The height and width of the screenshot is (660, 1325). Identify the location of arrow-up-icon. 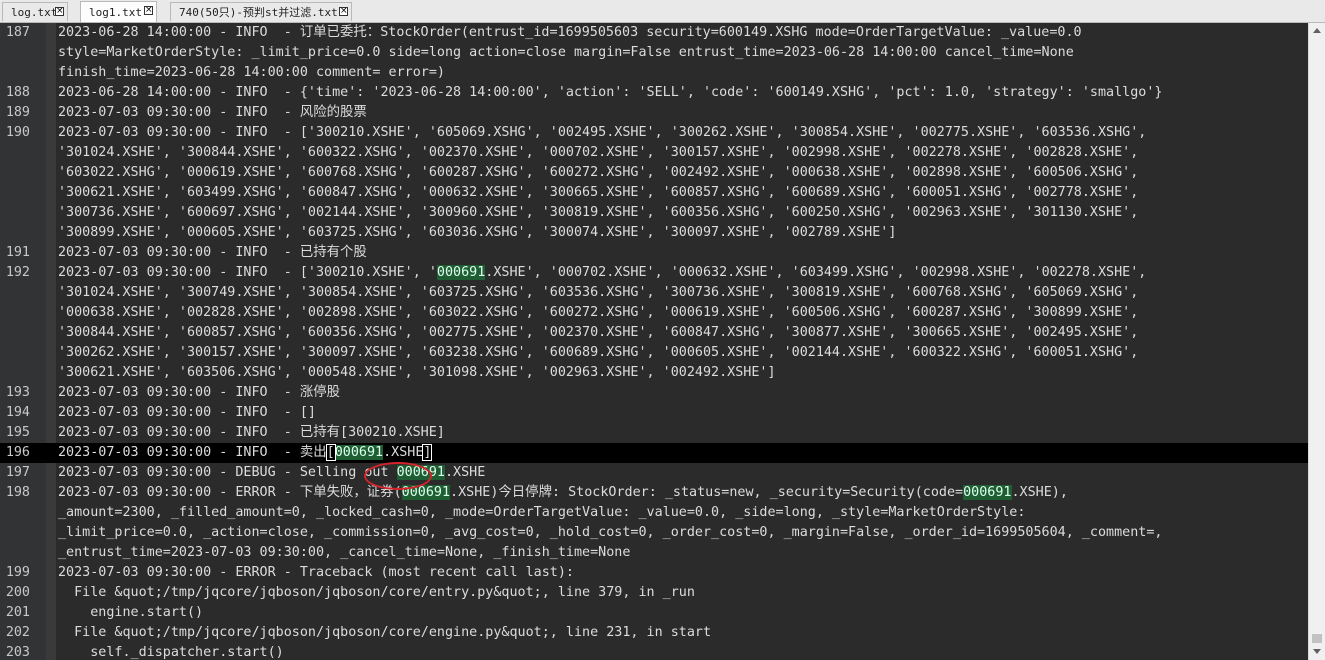
(1317, 30).